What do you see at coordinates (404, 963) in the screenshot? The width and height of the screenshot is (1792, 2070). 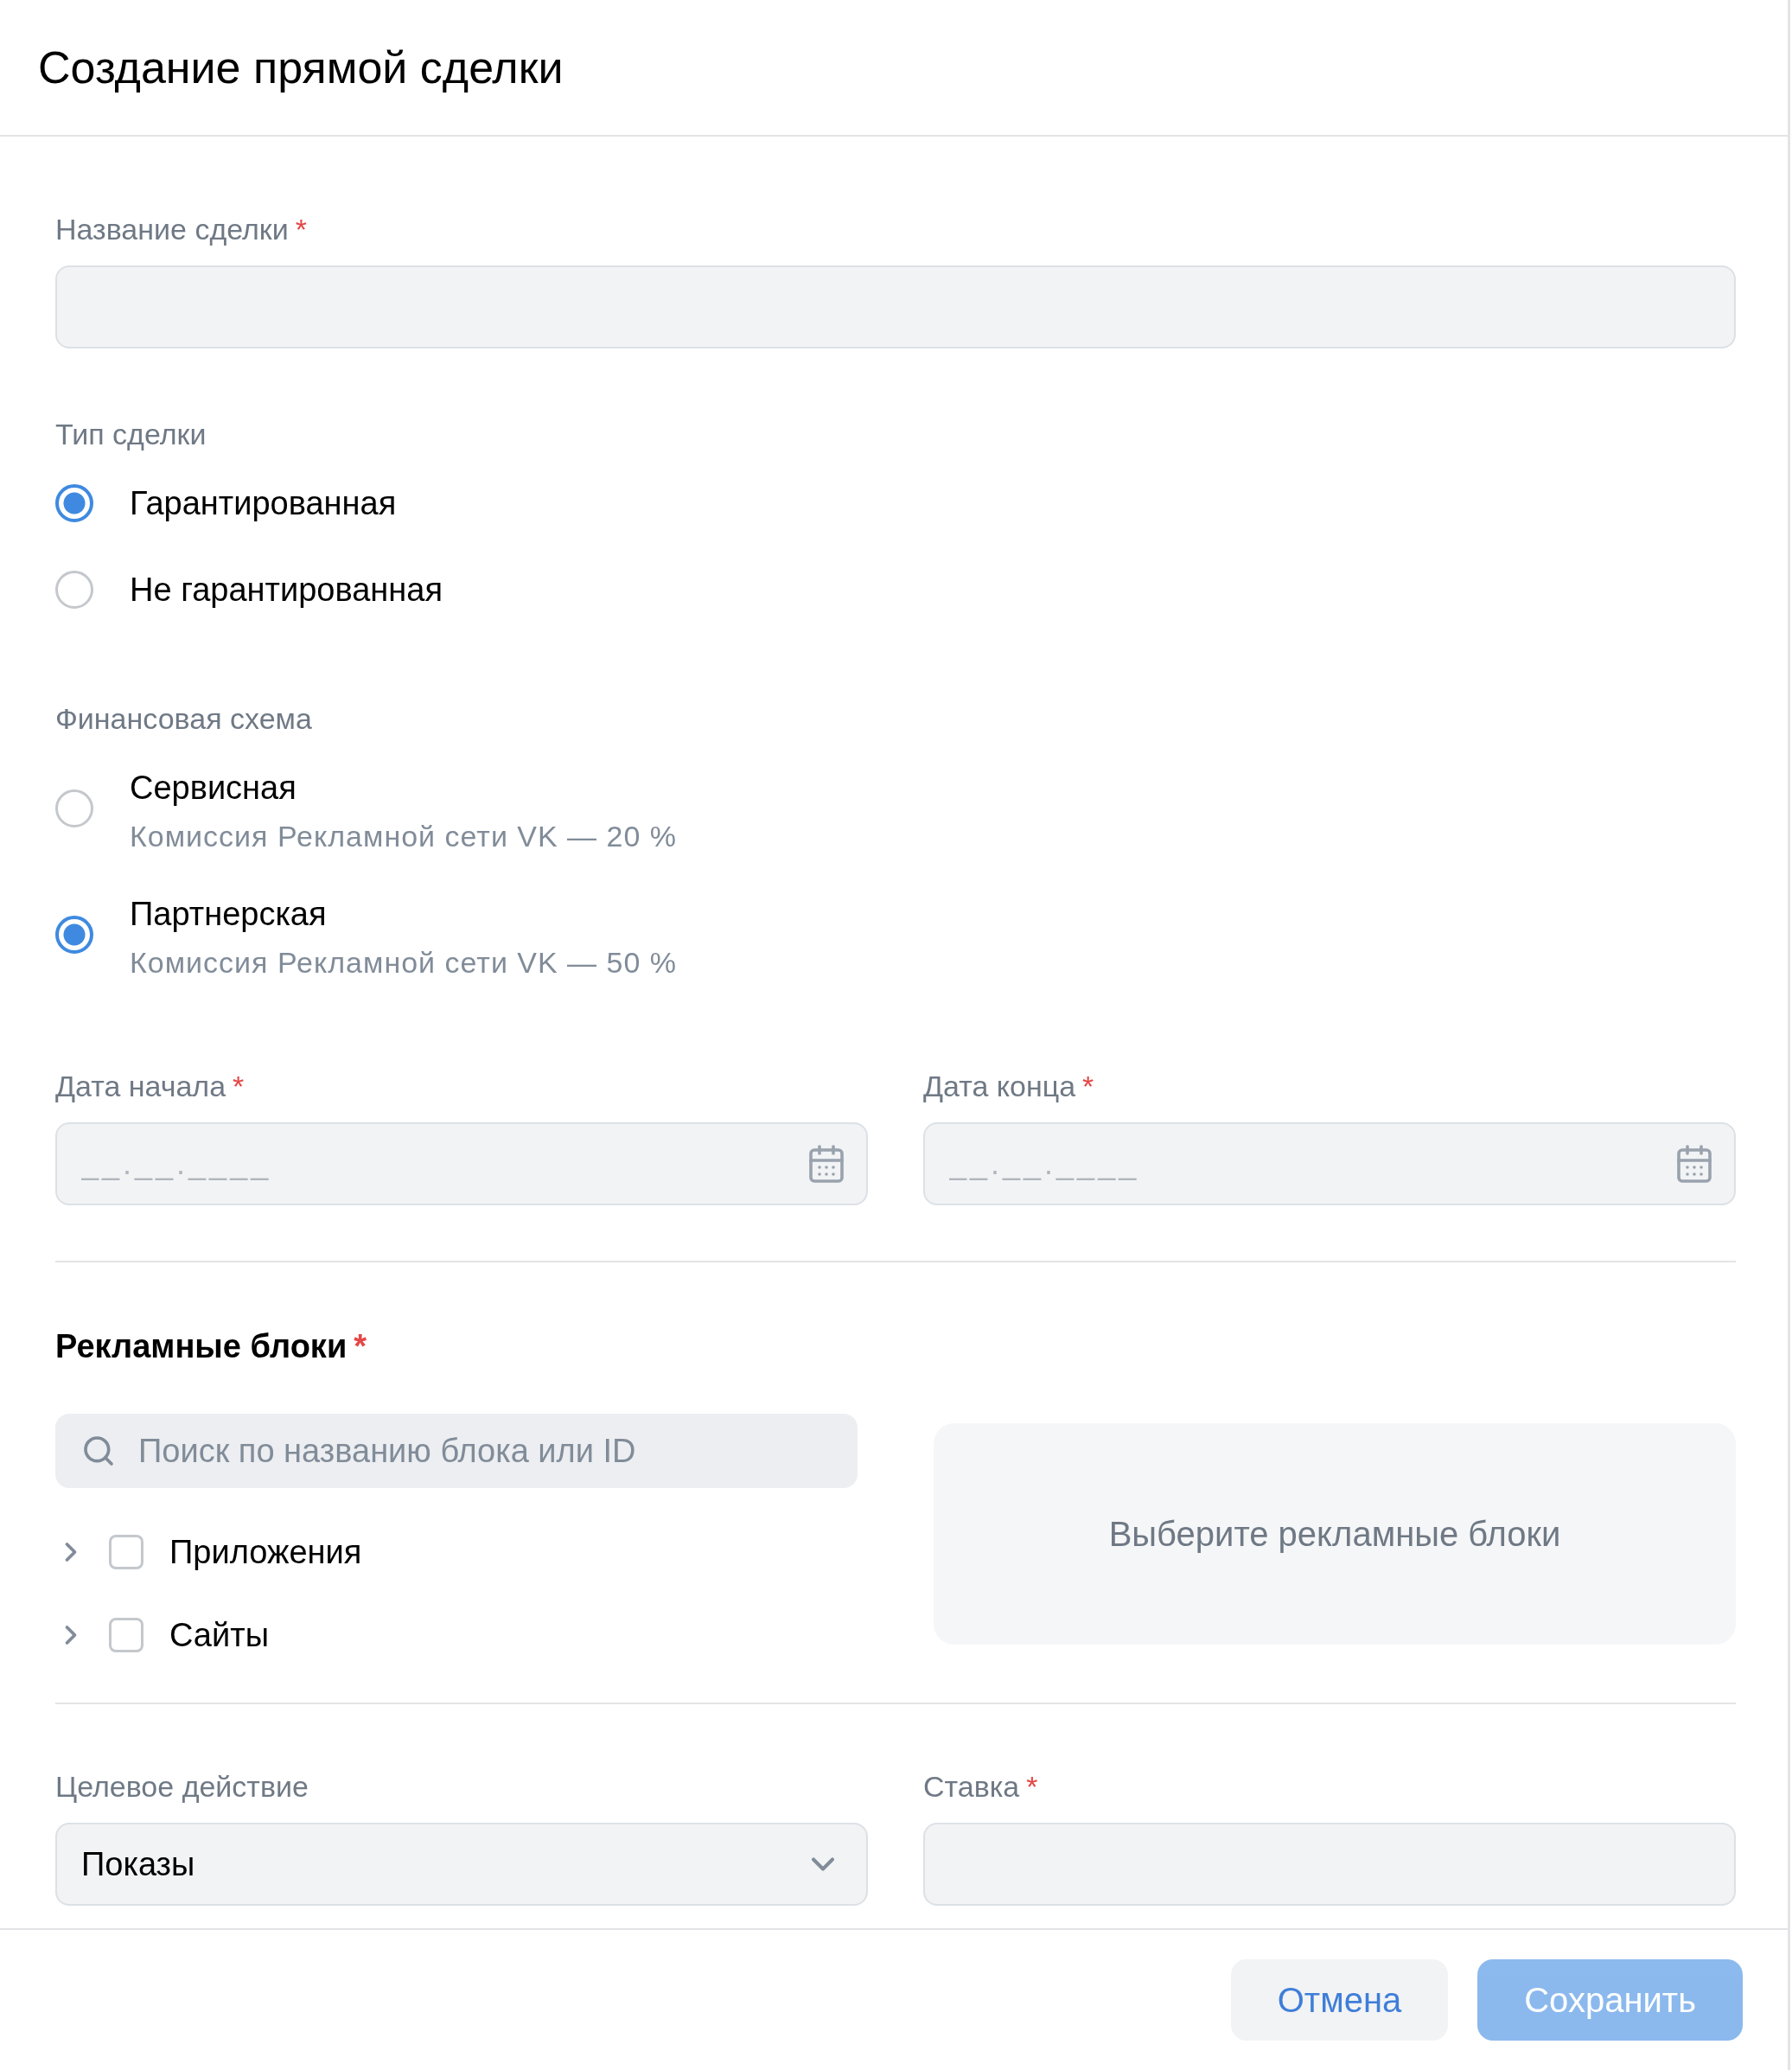 I see `commission-note: Комиссия Рекламной сети VK — 50 %` at bounding box center [404, 963].